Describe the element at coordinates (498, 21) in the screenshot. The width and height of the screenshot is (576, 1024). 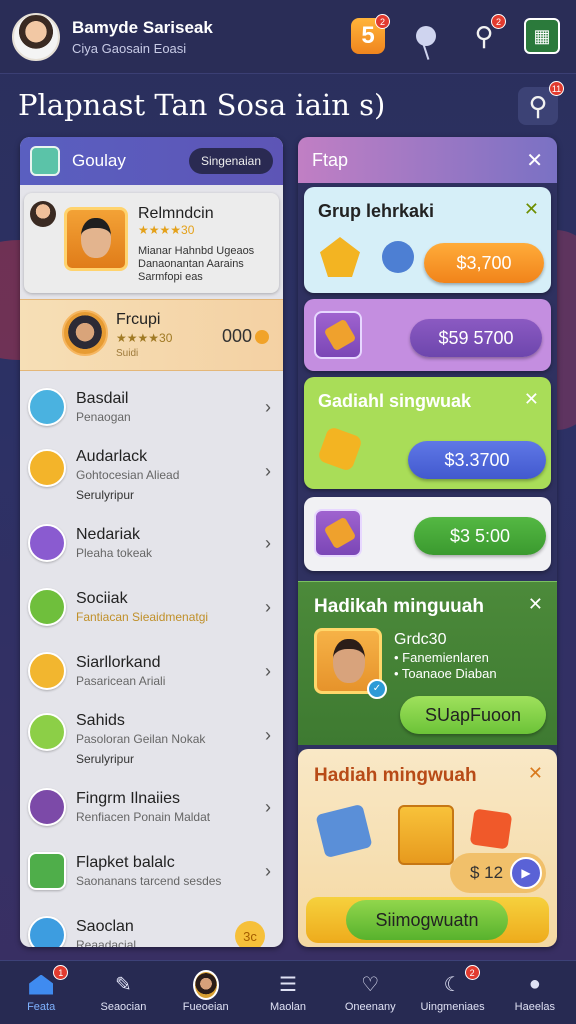
I see `search-notification-badge: 2` at that location.